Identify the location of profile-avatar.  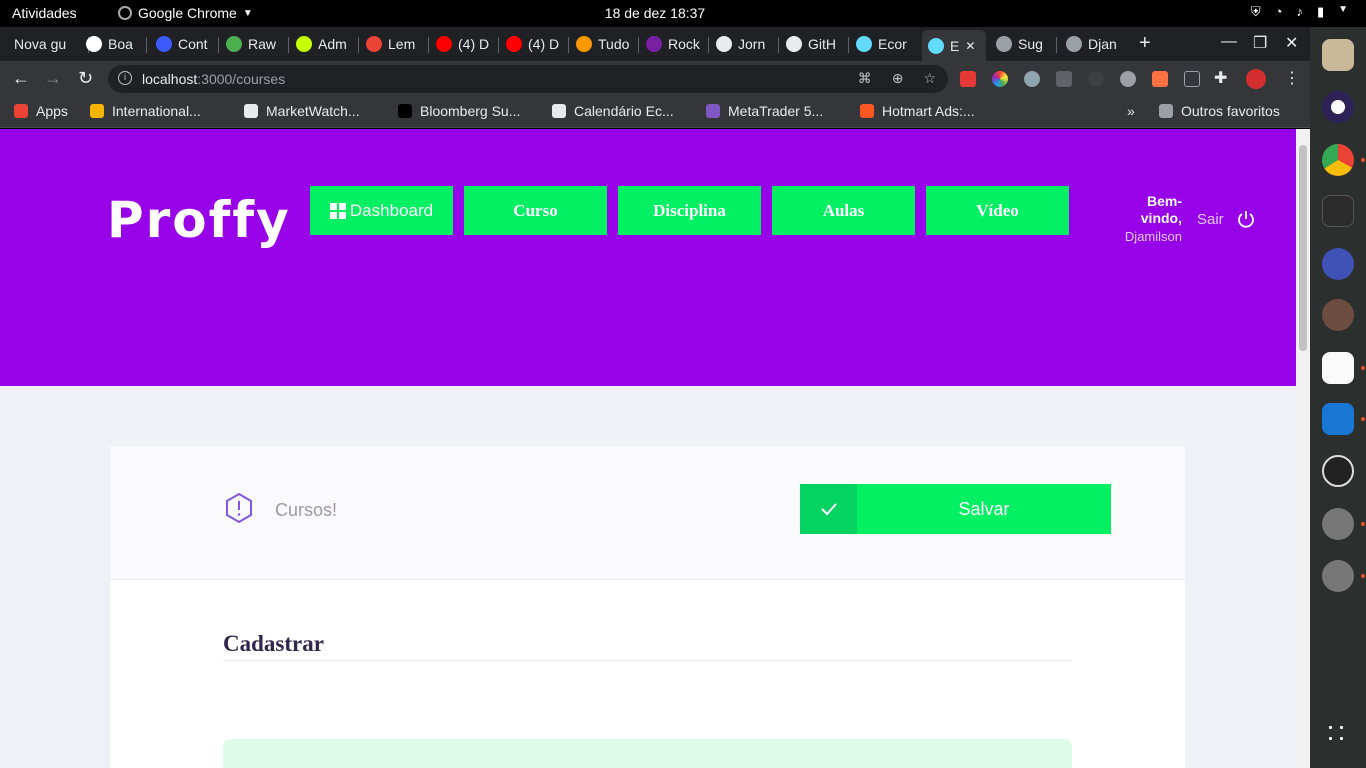
(1256, 79).